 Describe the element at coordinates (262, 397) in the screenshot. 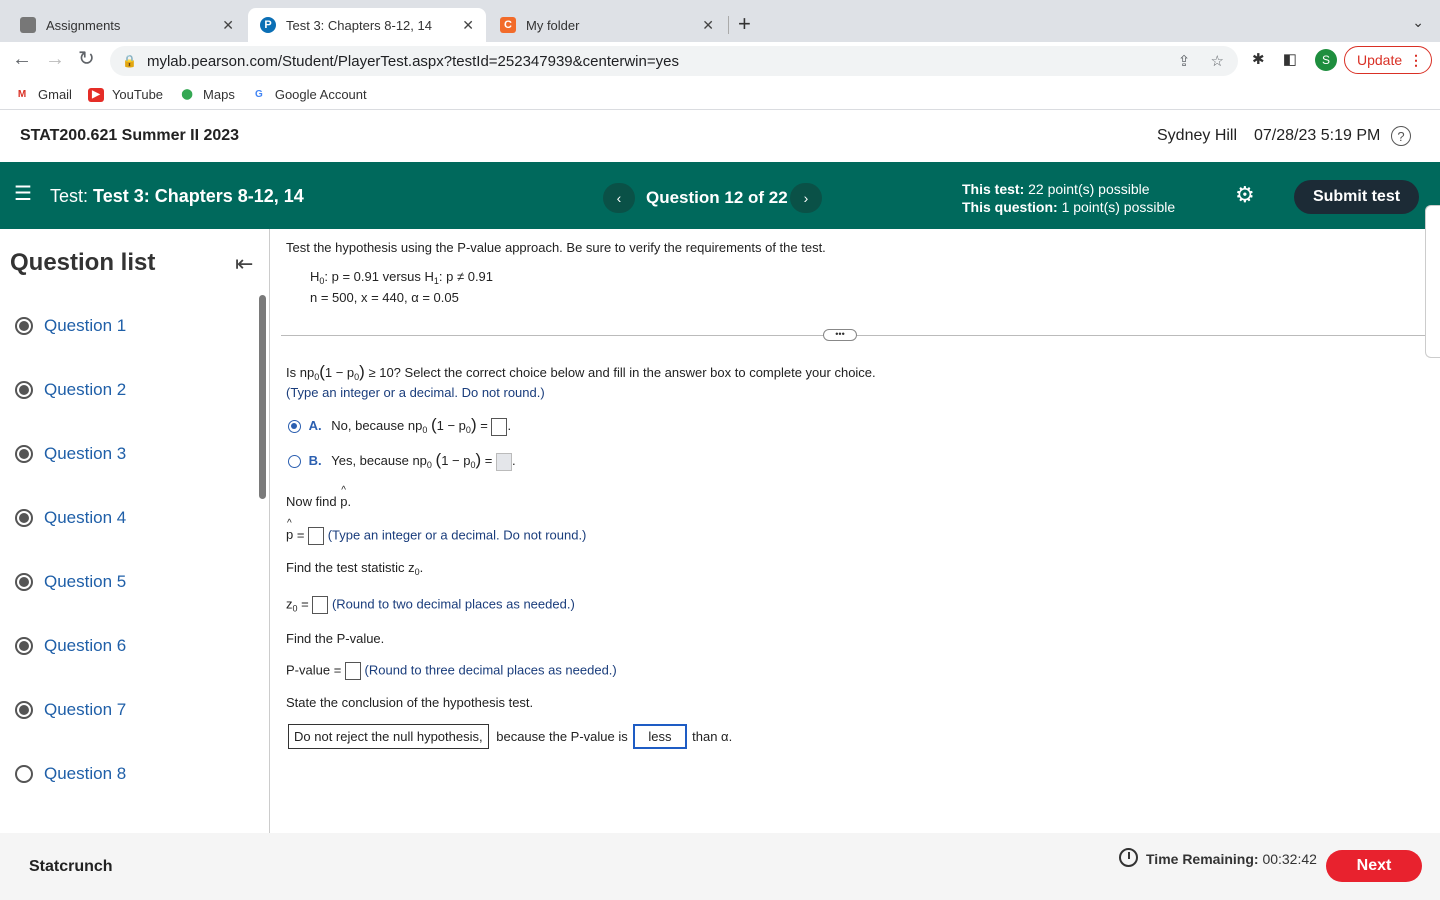

I see `sidebar-scrollbar` at that location.